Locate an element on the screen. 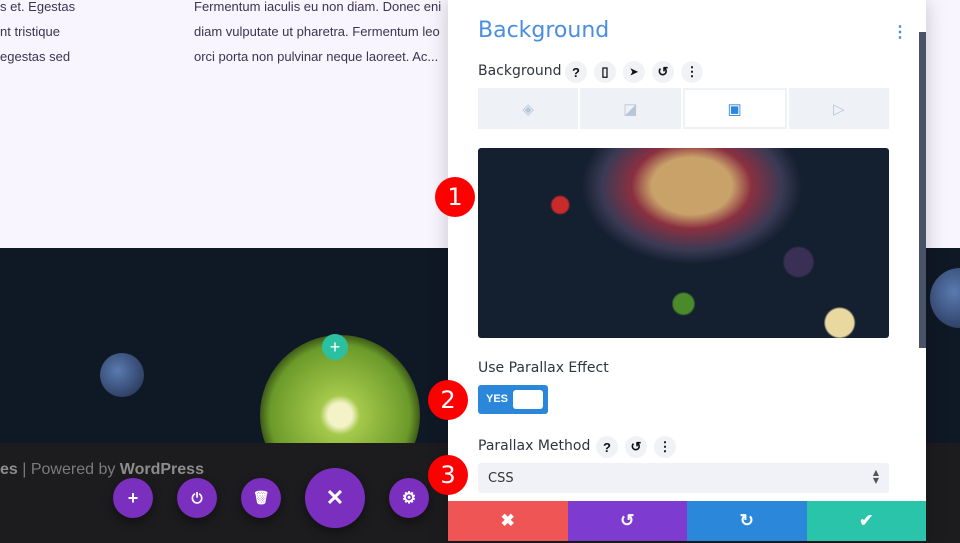 This screenshot has height=543, width=960. parallax-toggle: YES is located at coordinates (513, 399).